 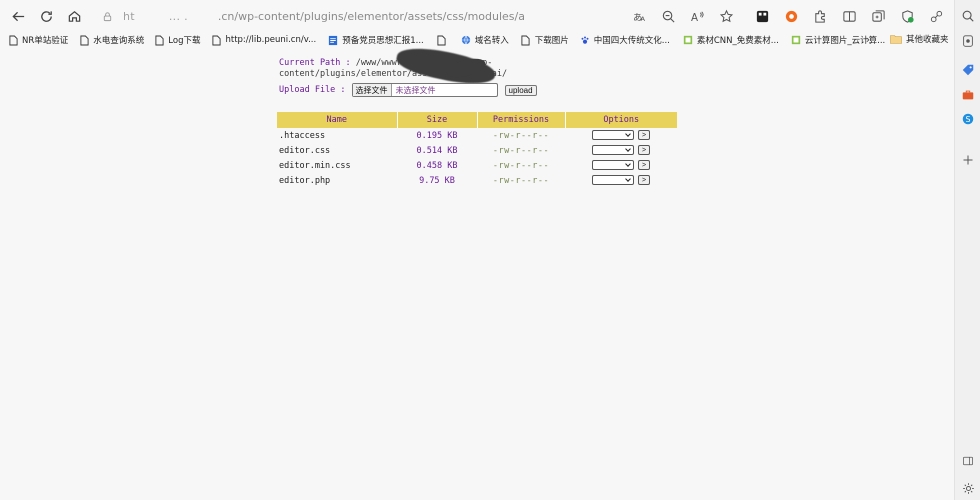 What do you see at coordinates (312, 90) in the screenshot?
I see `upload-file-label: Upload File :` at bounding box center [312, 90].